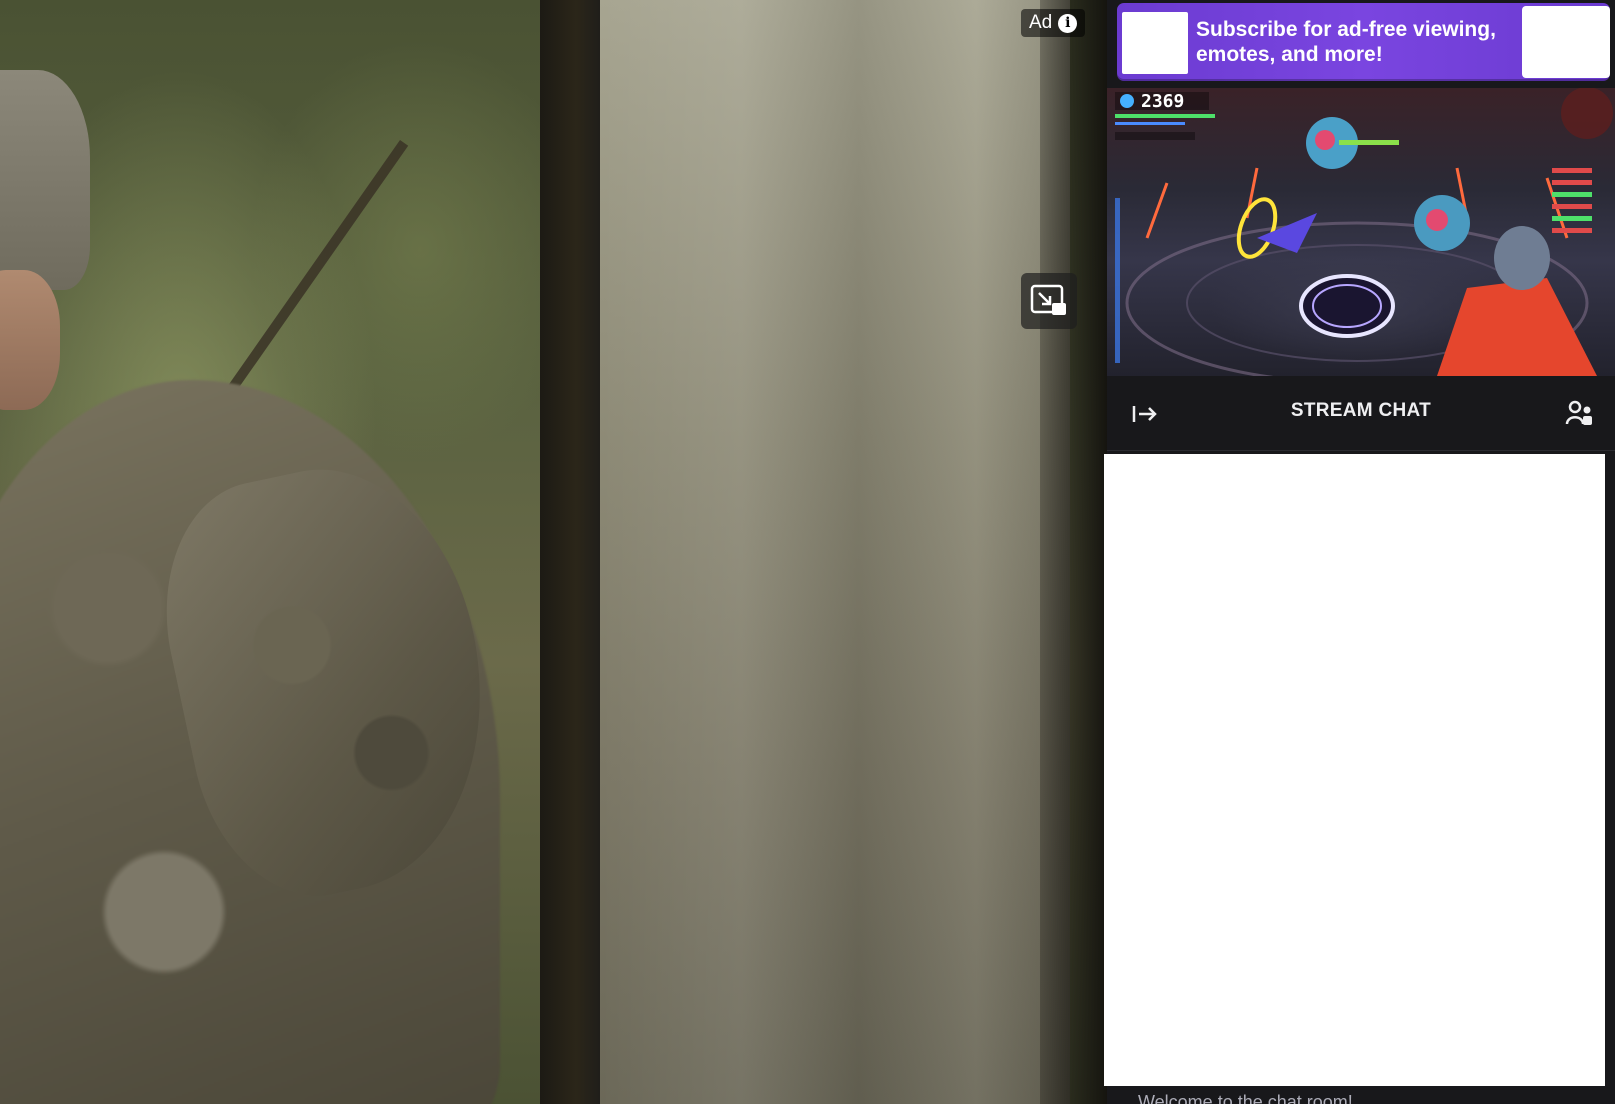 The image size is (1615, 1104). What do you see at coordinates (1162, 101) in the screenshot?
I see `mini-player-score: 2369` at bounding box center [1162, 101].